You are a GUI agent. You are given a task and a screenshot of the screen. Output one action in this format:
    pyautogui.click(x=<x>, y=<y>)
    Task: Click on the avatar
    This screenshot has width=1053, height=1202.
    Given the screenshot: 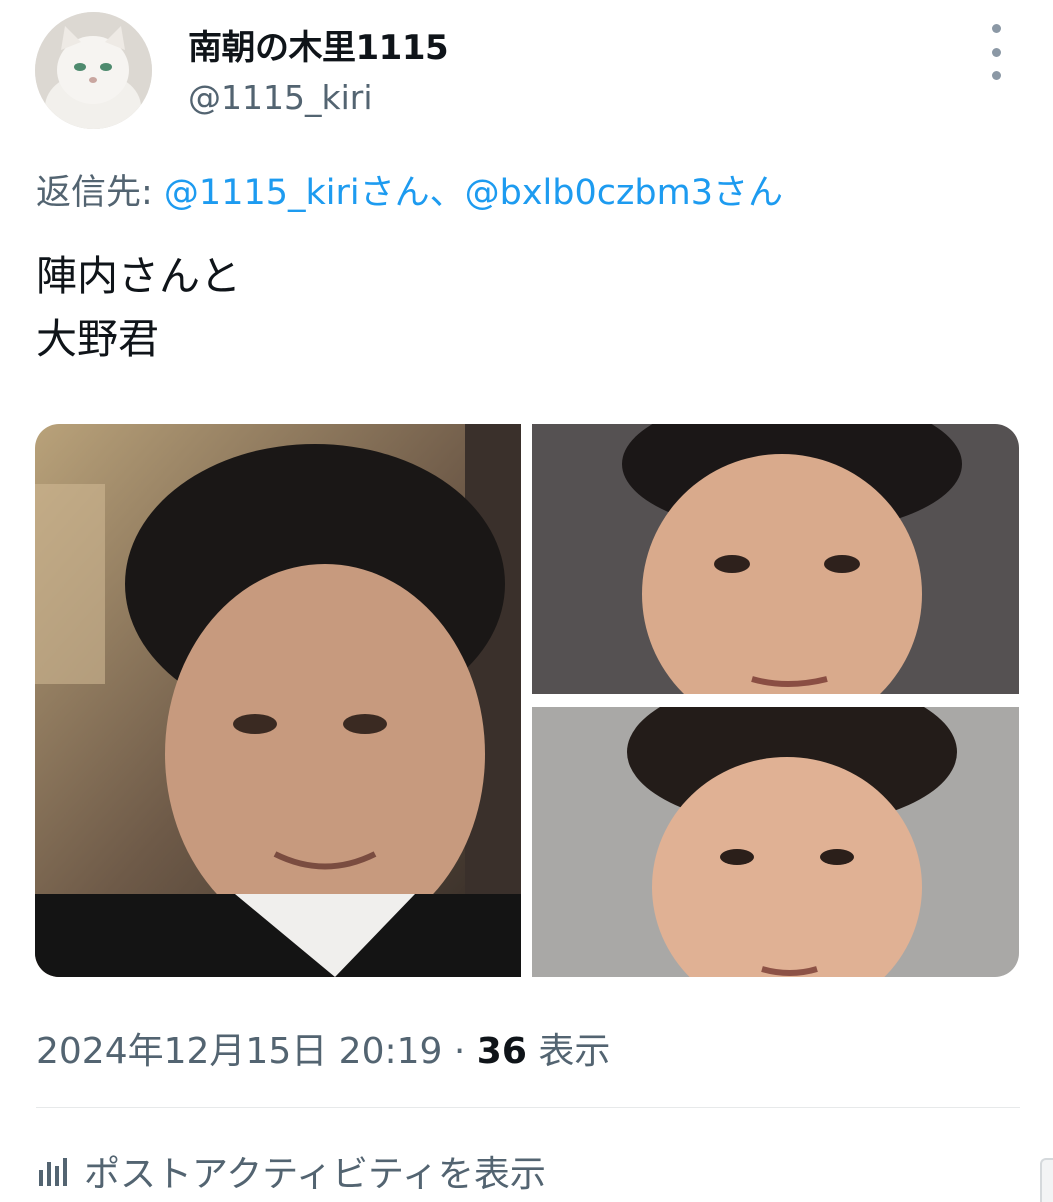 What is the action you would take?
    pyautogui.click(x=93, y=70)
    